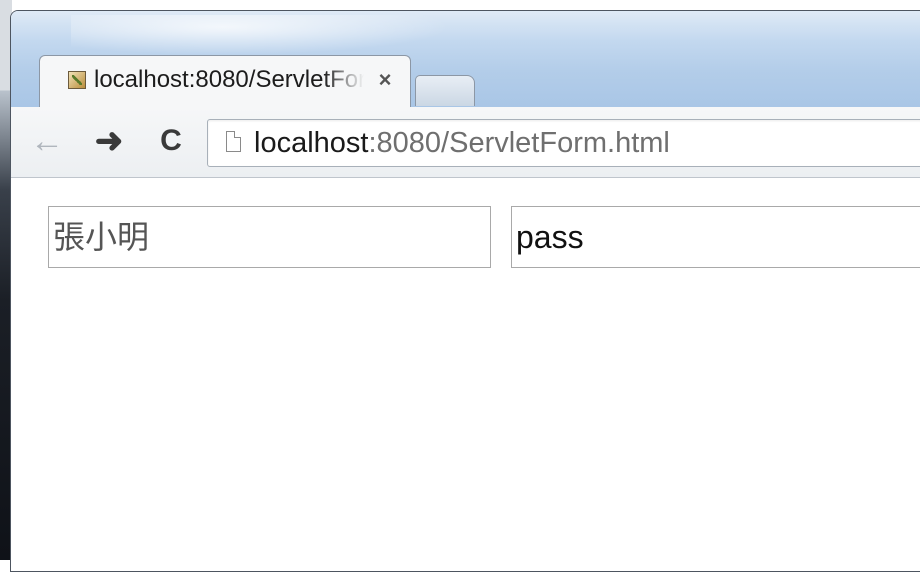  I want to click on name-input: 張小明, so click(269, 237).